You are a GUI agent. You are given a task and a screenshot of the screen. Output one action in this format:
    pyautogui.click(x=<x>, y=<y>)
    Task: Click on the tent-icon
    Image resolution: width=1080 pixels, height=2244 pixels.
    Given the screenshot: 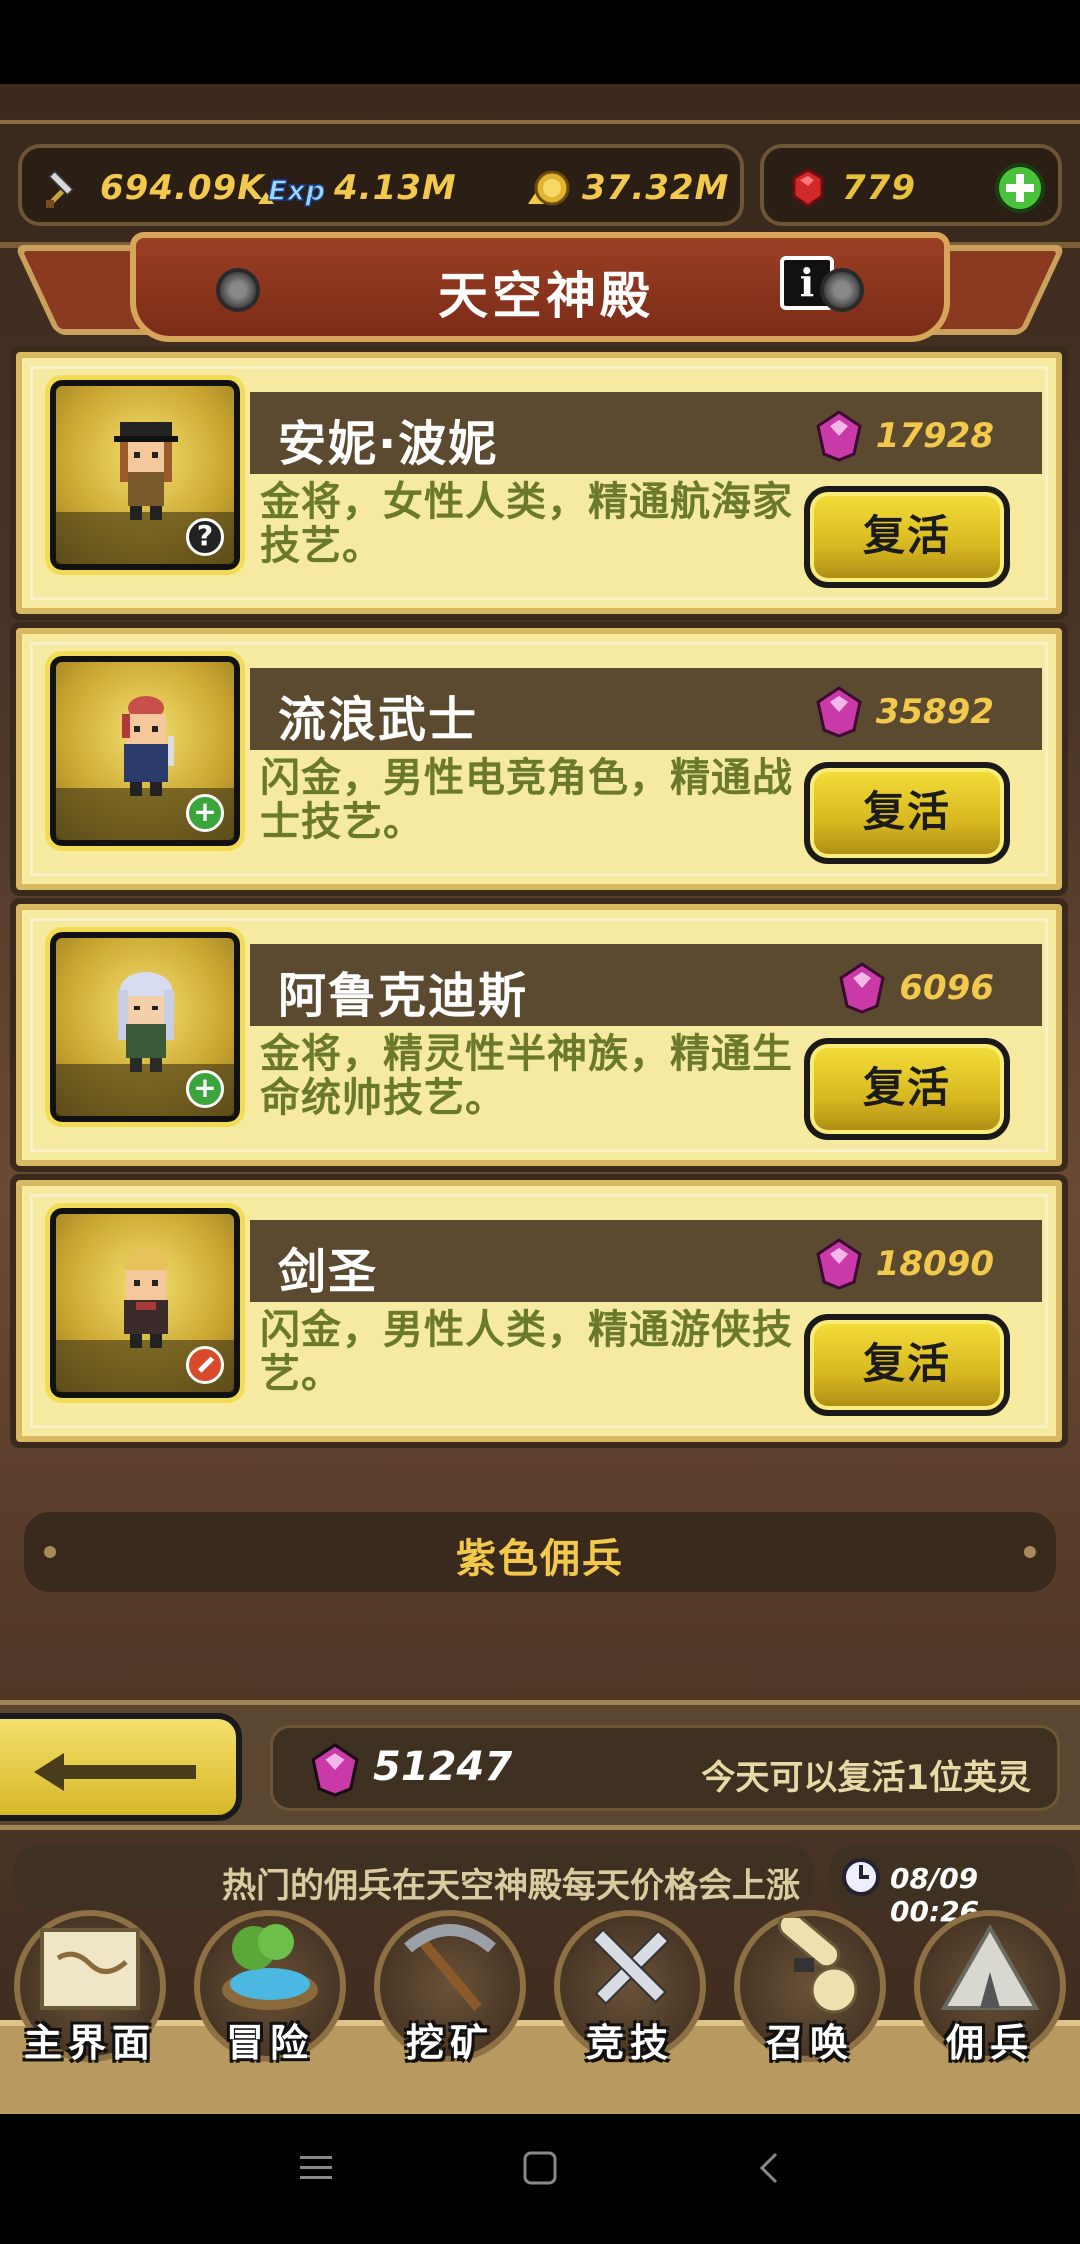 What is the action you would take?
    pyautogui.click(x=990, y=1966)
    